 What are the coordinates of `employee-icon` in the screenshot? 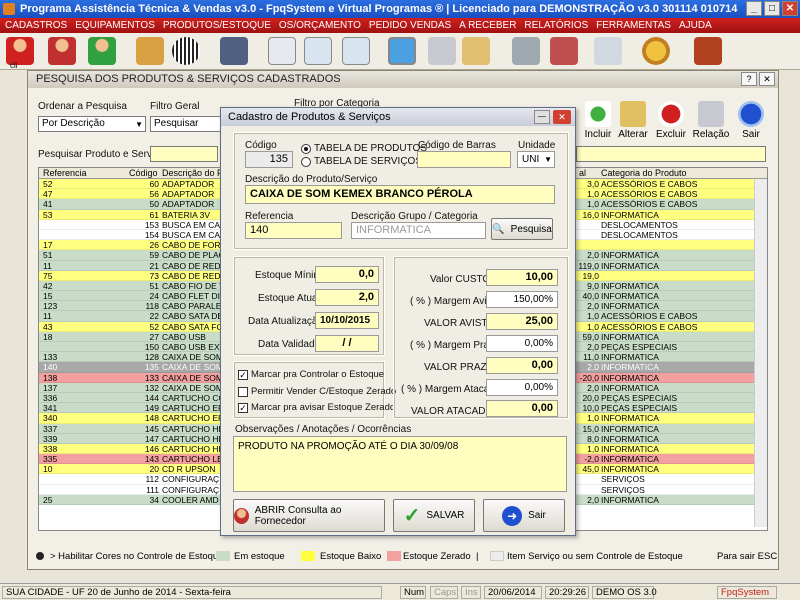 It's located at (102, 51).